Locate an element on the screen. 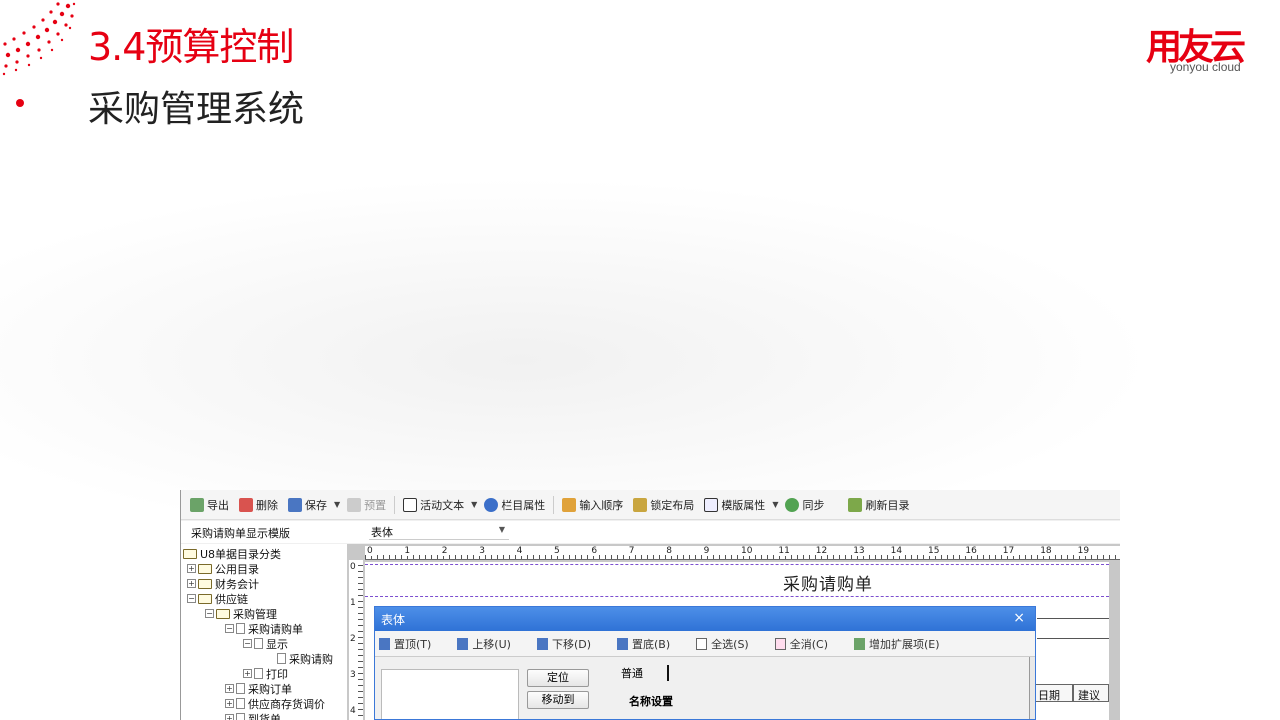  move-up-button: 上移(U) is located at coordinates (484, 644).